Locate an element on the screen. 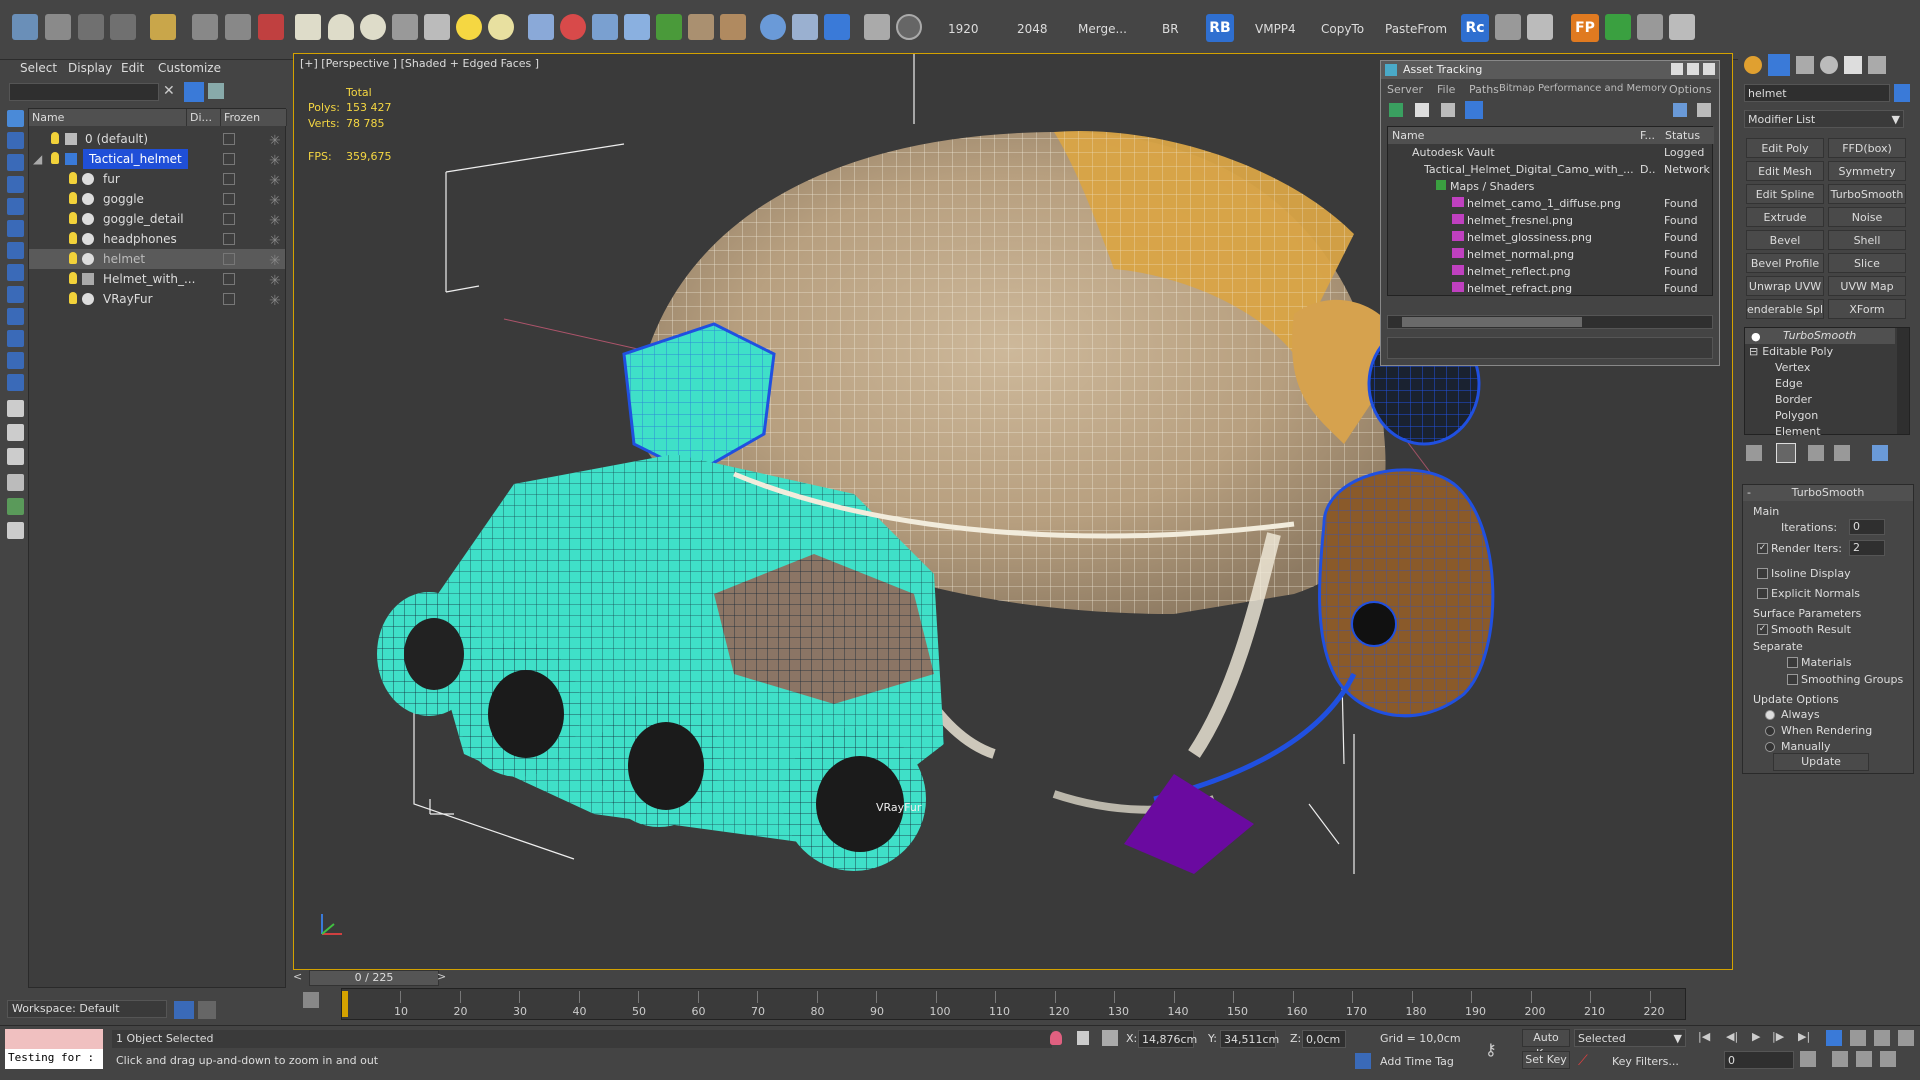  display-geometry-icon is located at coordinates (15, 140).